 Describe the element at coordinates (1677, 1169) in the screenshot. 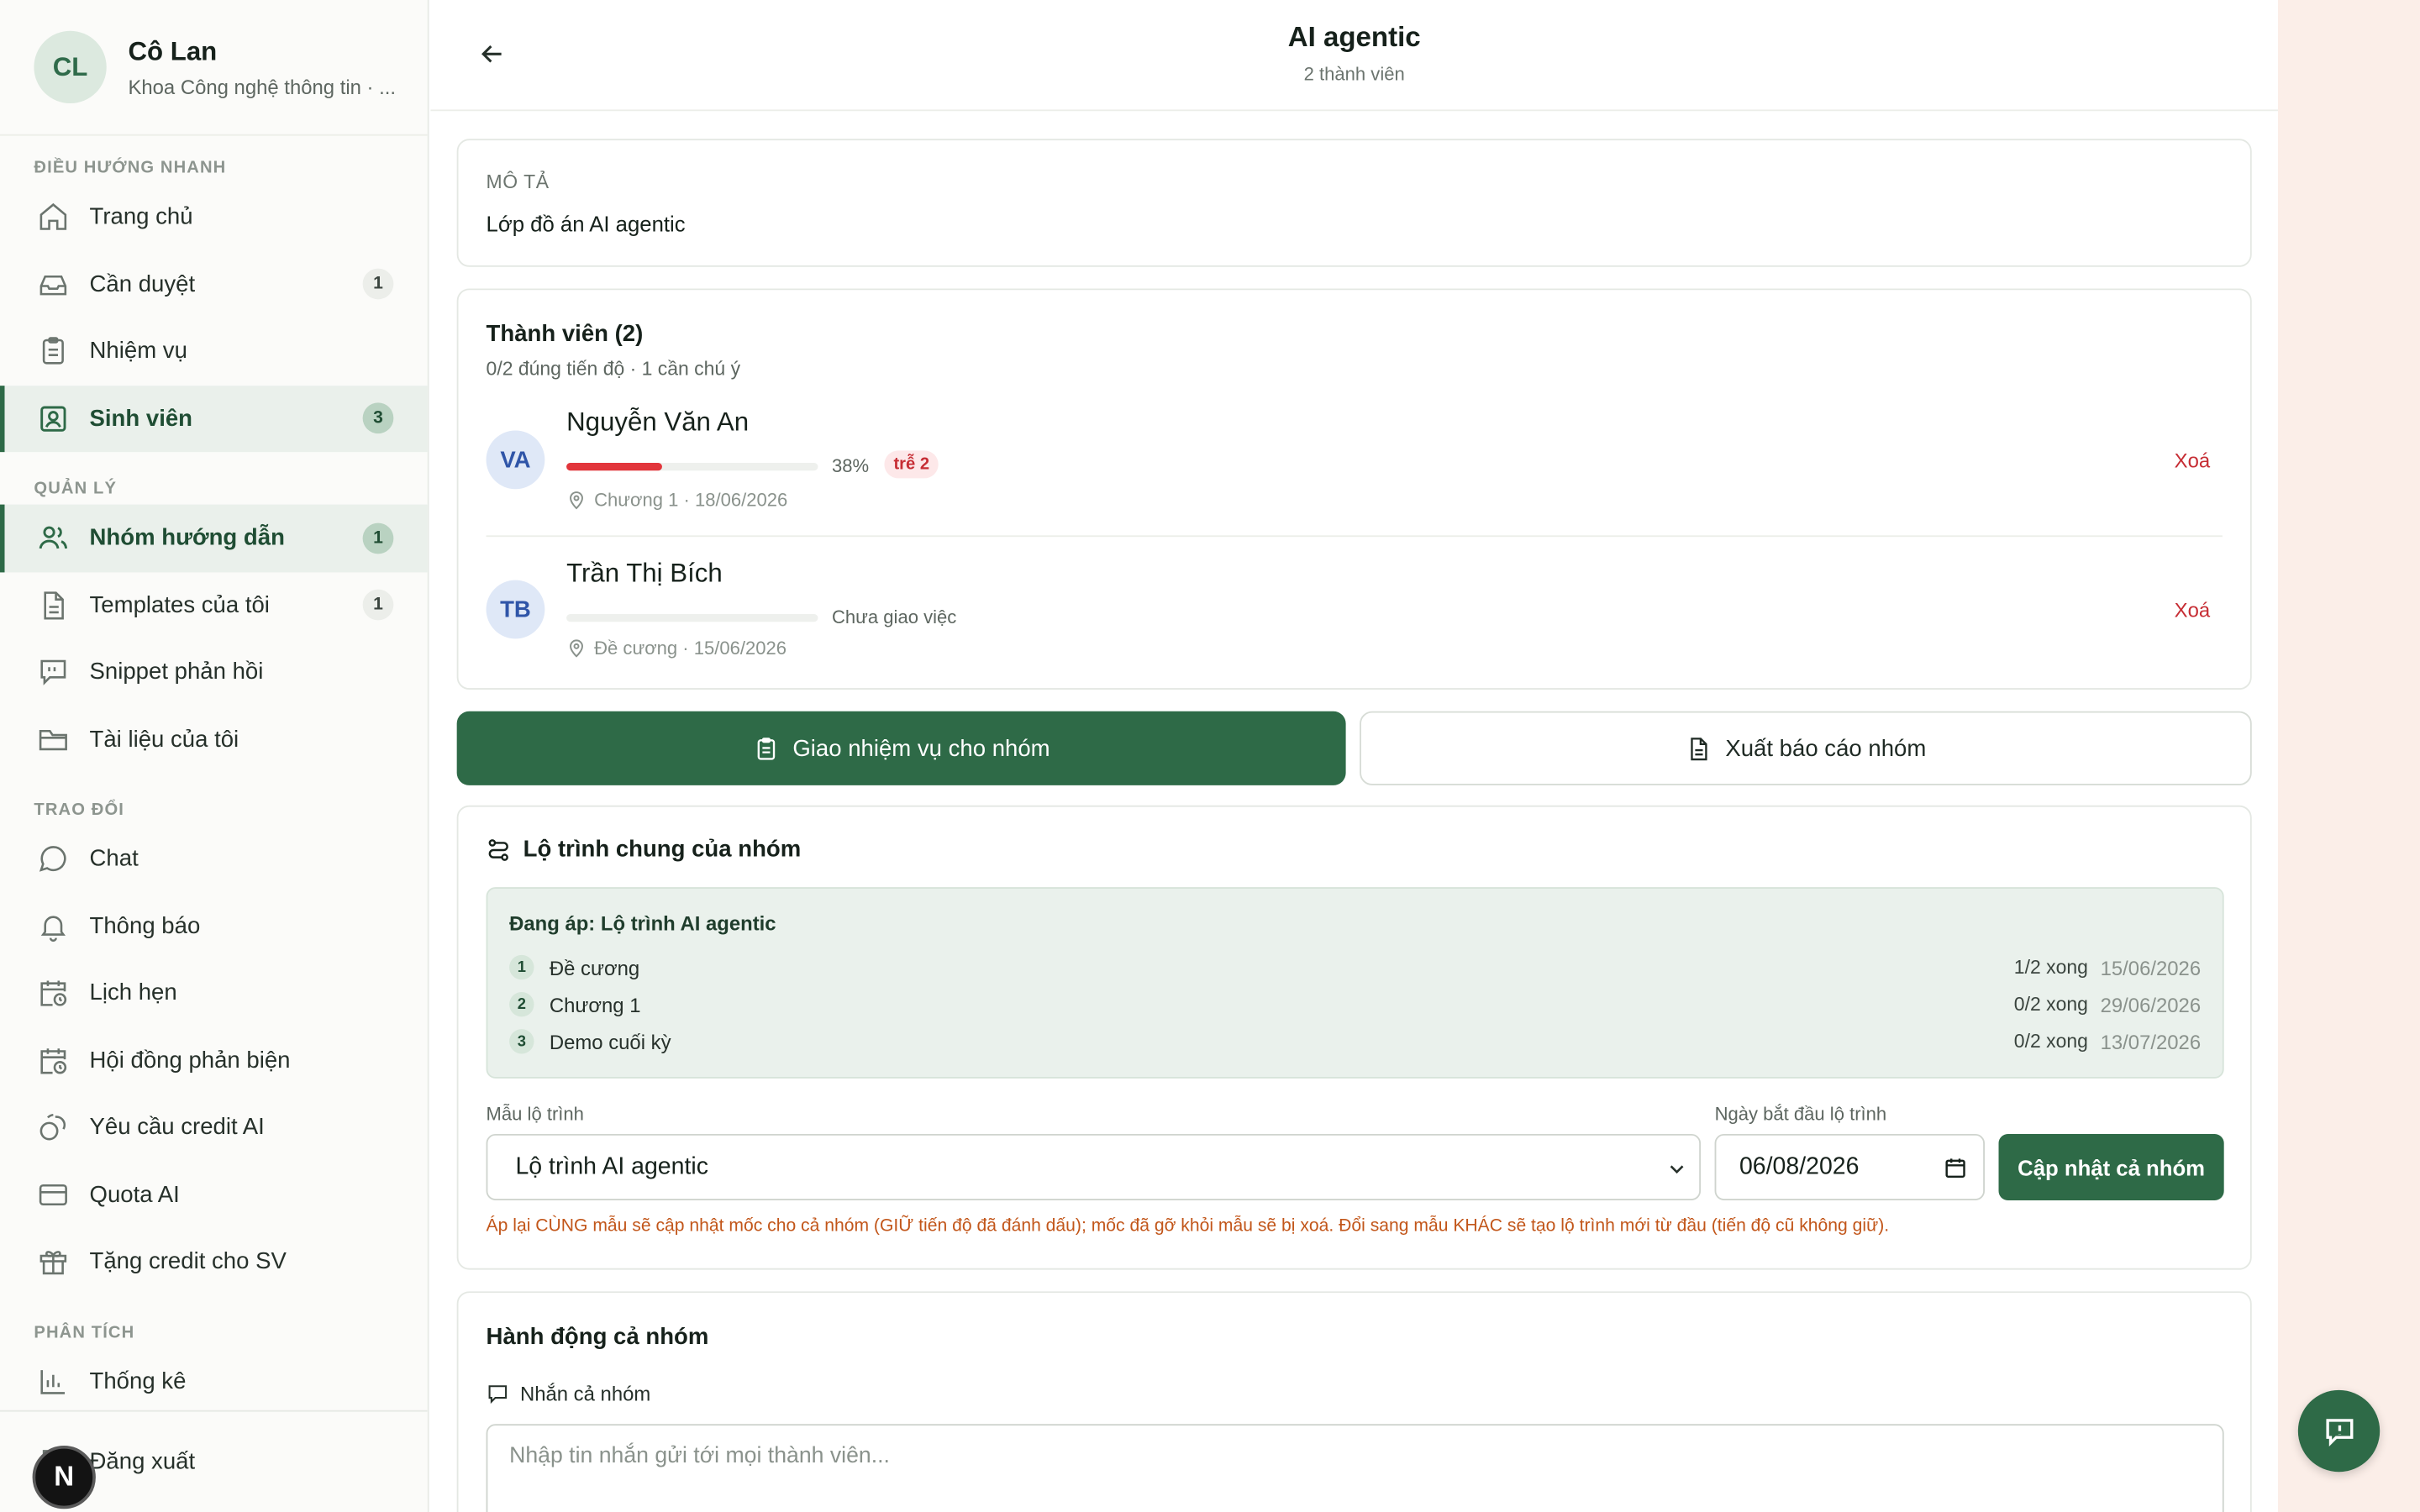

I see `chevron-down-icon` at that location.